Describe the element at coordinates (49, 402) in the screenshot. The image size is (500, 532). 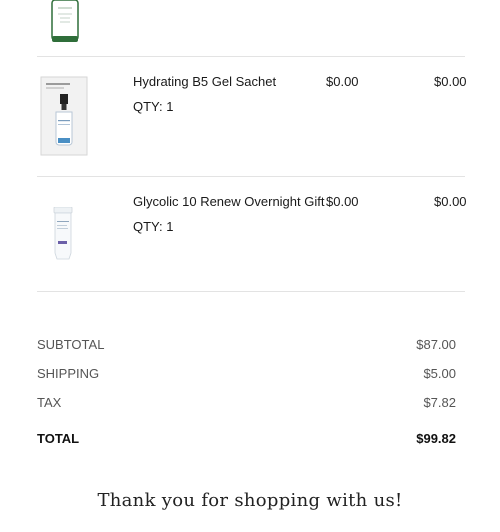
I see `tax-label: TAX` at that location.